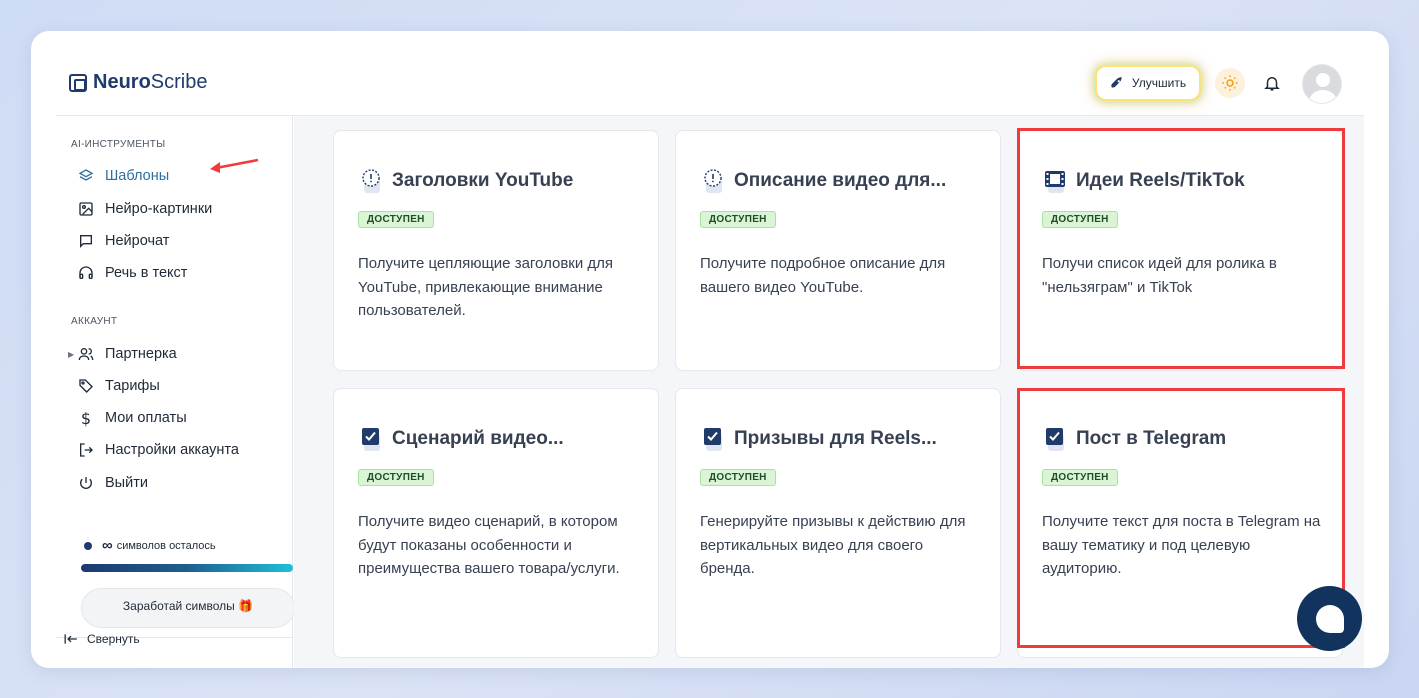 This screenshot has width=1419, height=698. What do you see at coordinates (137, 176) in the screenshot?
I see `sidebar-item-label: Шаблоны` at bounding box center [137, 176].